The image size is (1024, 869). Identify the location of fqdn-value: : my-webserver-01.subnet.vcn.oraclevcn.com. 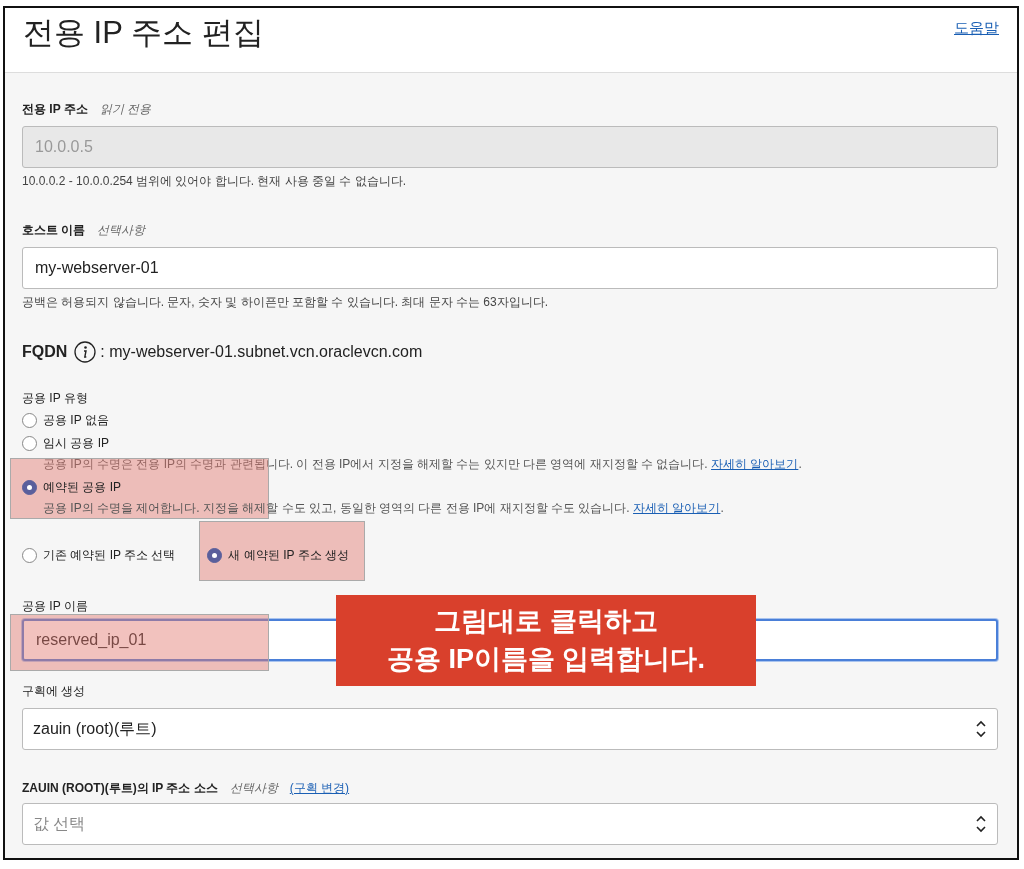
(261, 352).